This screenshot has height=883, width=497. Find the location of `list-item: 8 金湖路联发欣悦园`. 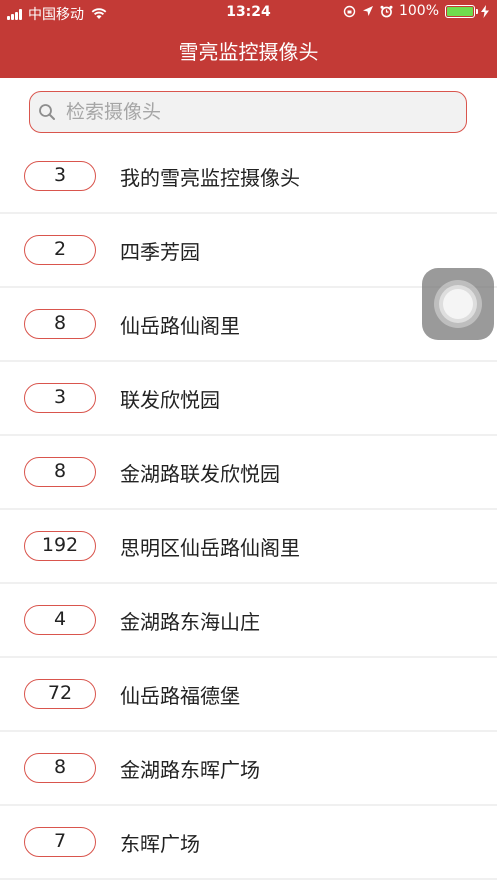

list-item: 8 金湖路联发欣悦园 is located at coordinates (248, 473).